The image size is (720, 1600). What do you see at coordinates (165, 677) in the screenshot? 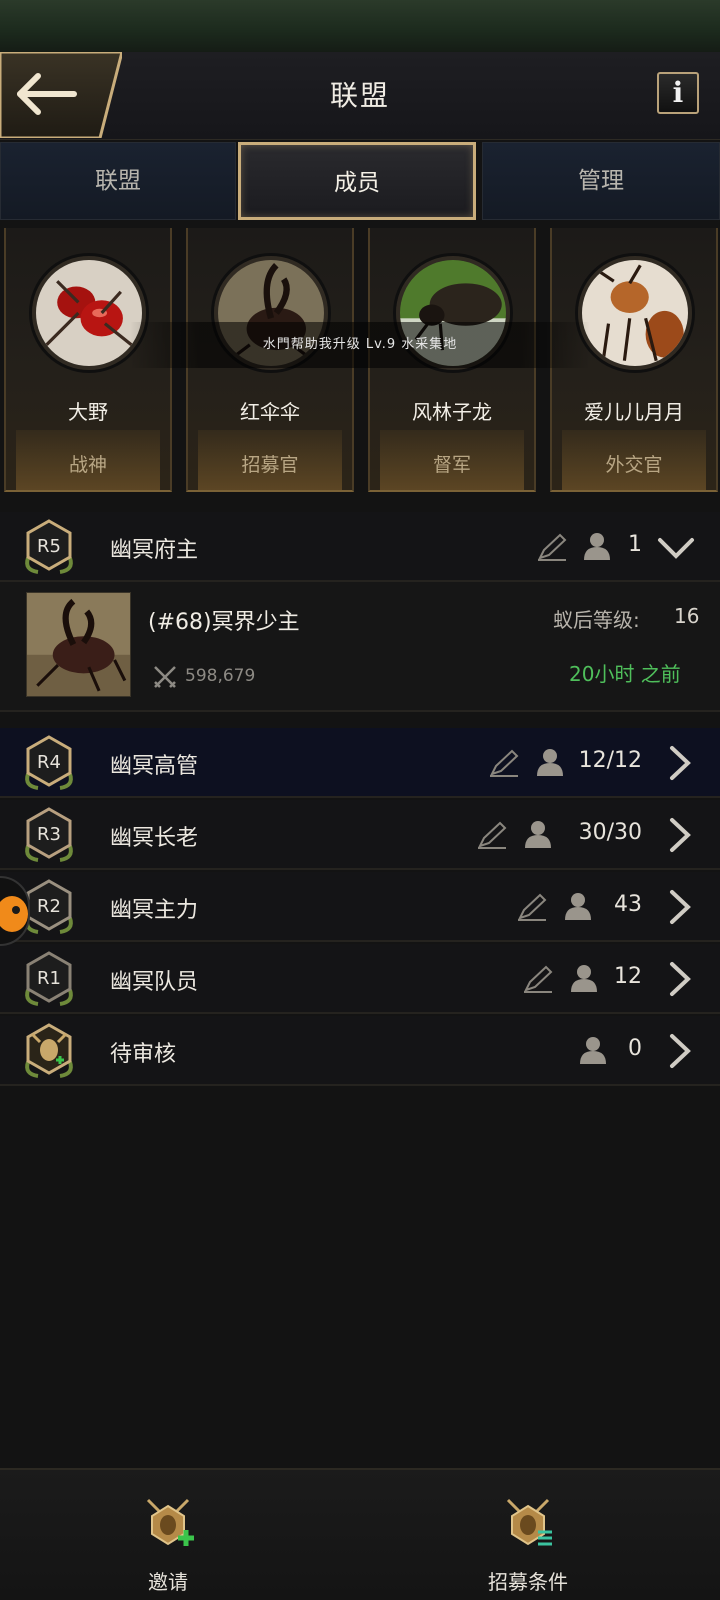
I see `crossed-swords-icon` at bounding box center [165, 677].